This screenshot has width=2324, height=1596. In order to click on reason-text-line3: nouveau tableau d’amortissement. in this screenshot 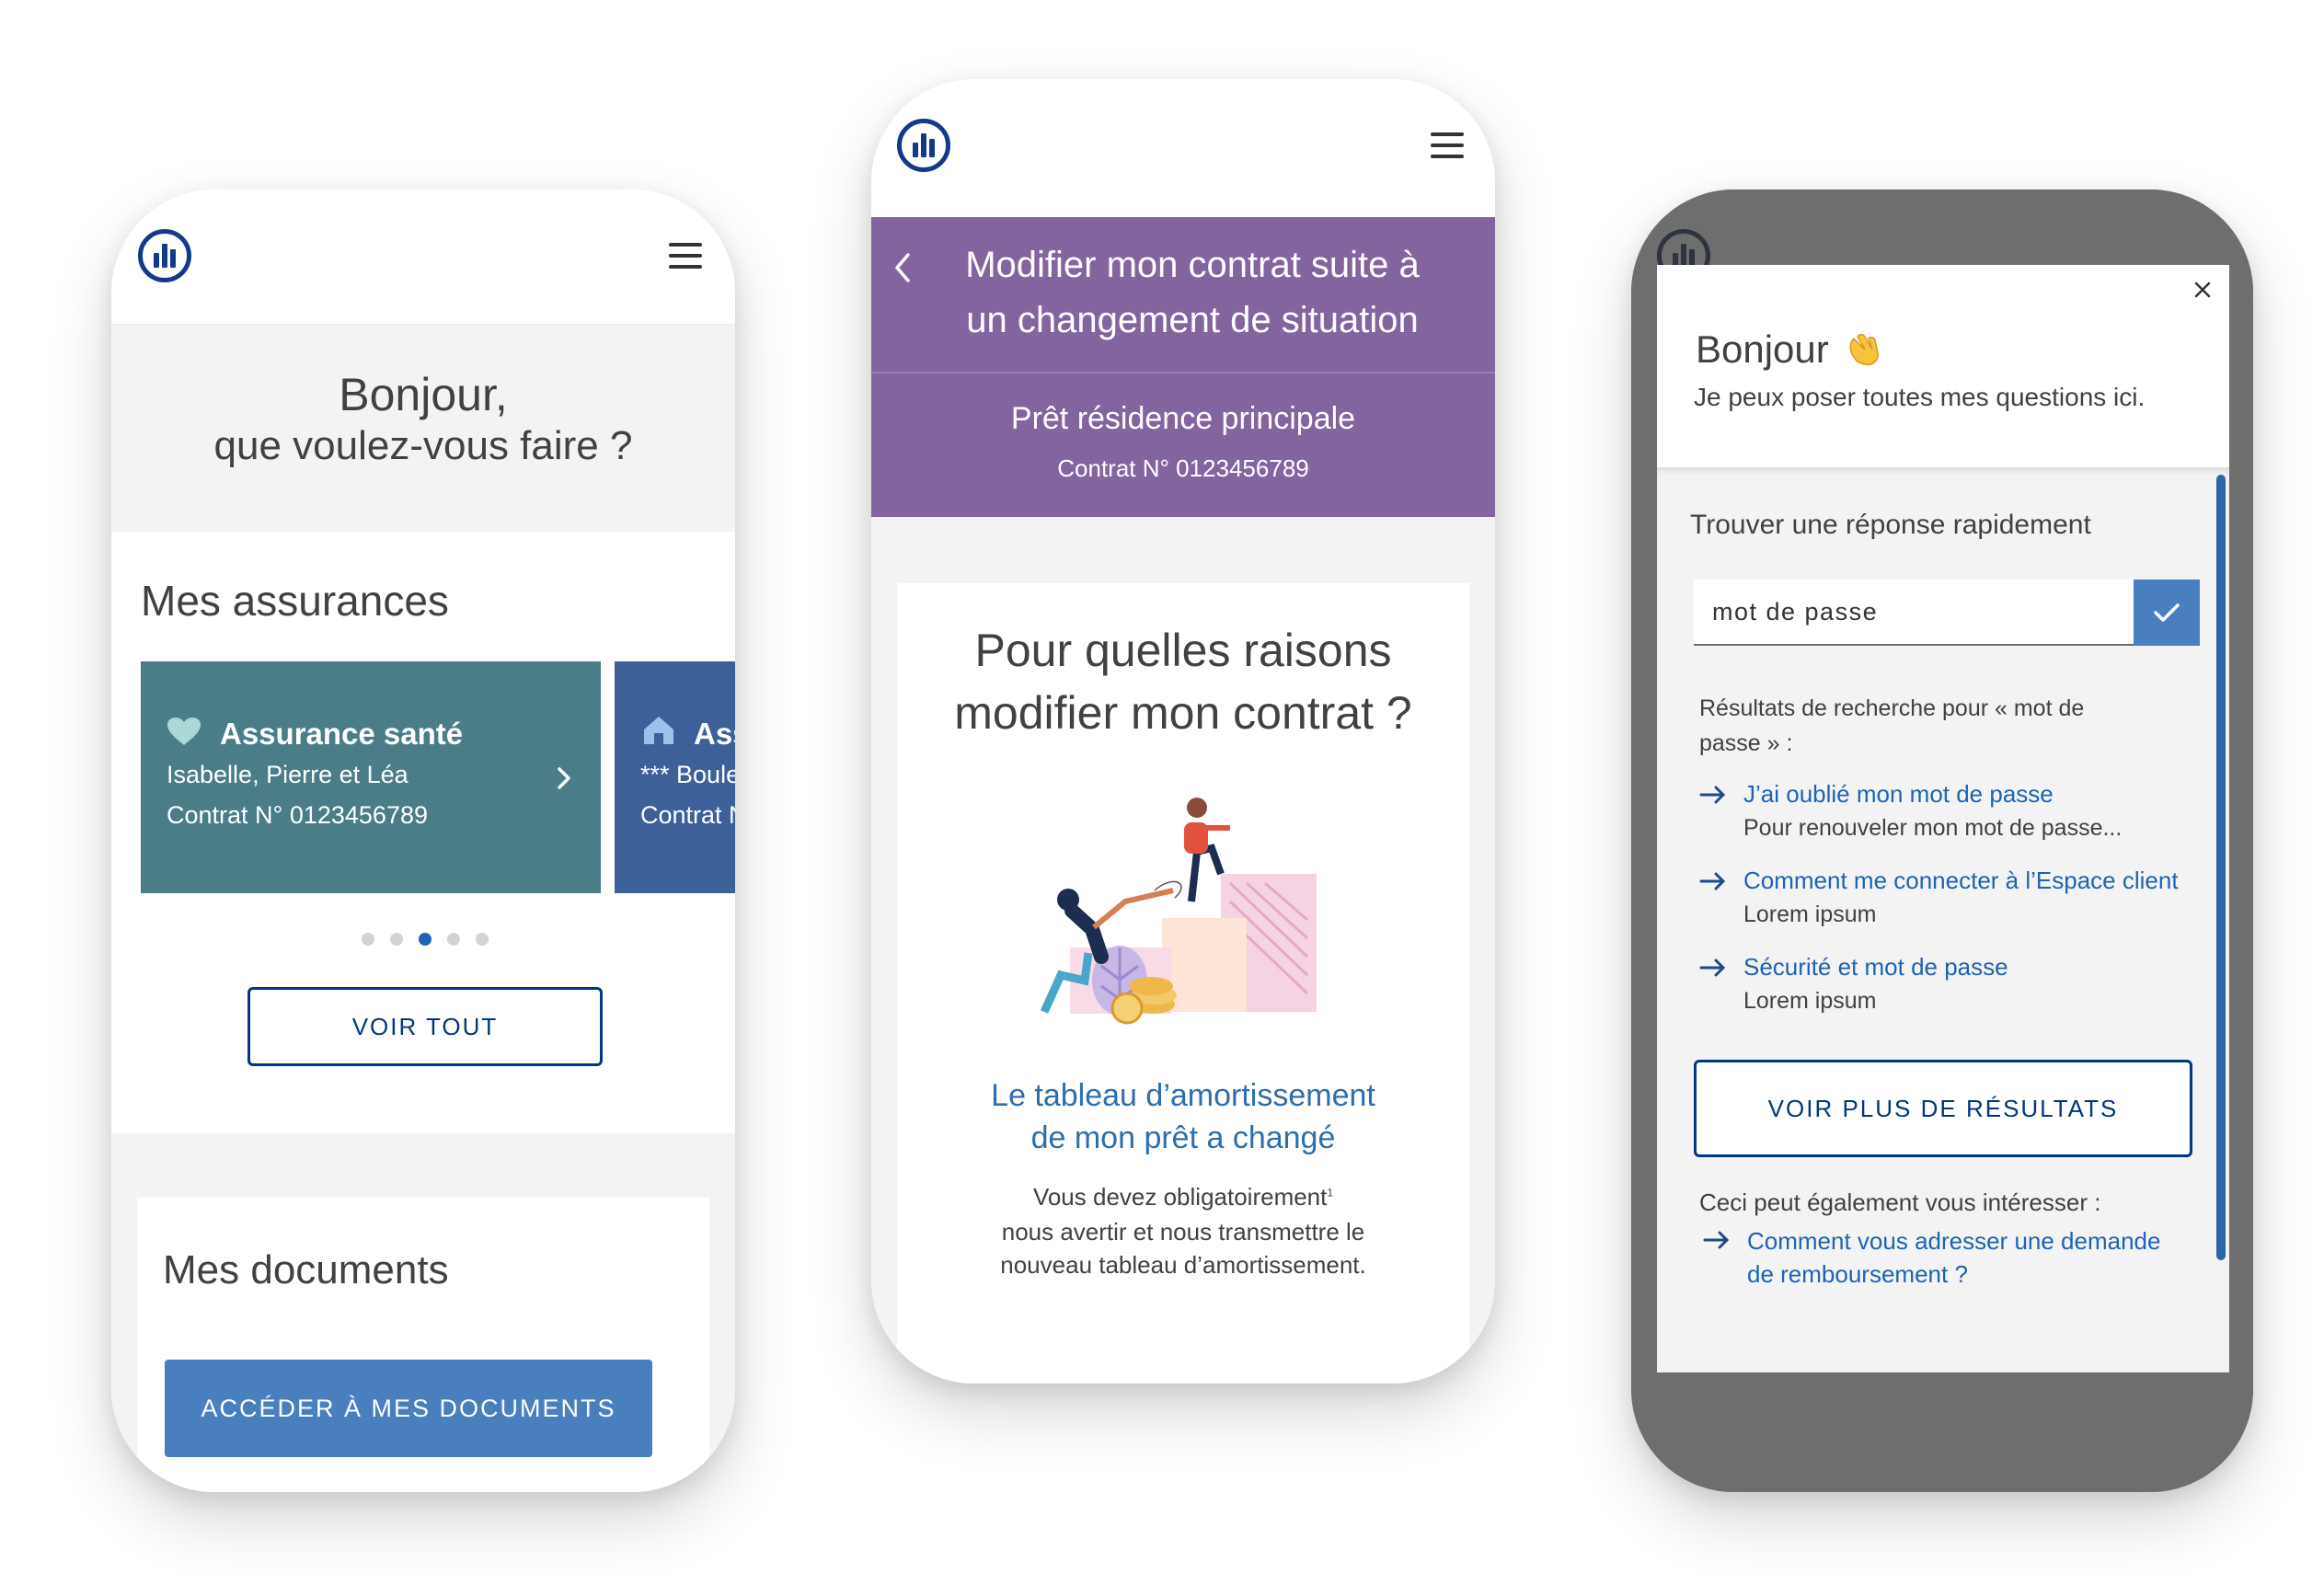, I will do `click(1183, 1265)`.